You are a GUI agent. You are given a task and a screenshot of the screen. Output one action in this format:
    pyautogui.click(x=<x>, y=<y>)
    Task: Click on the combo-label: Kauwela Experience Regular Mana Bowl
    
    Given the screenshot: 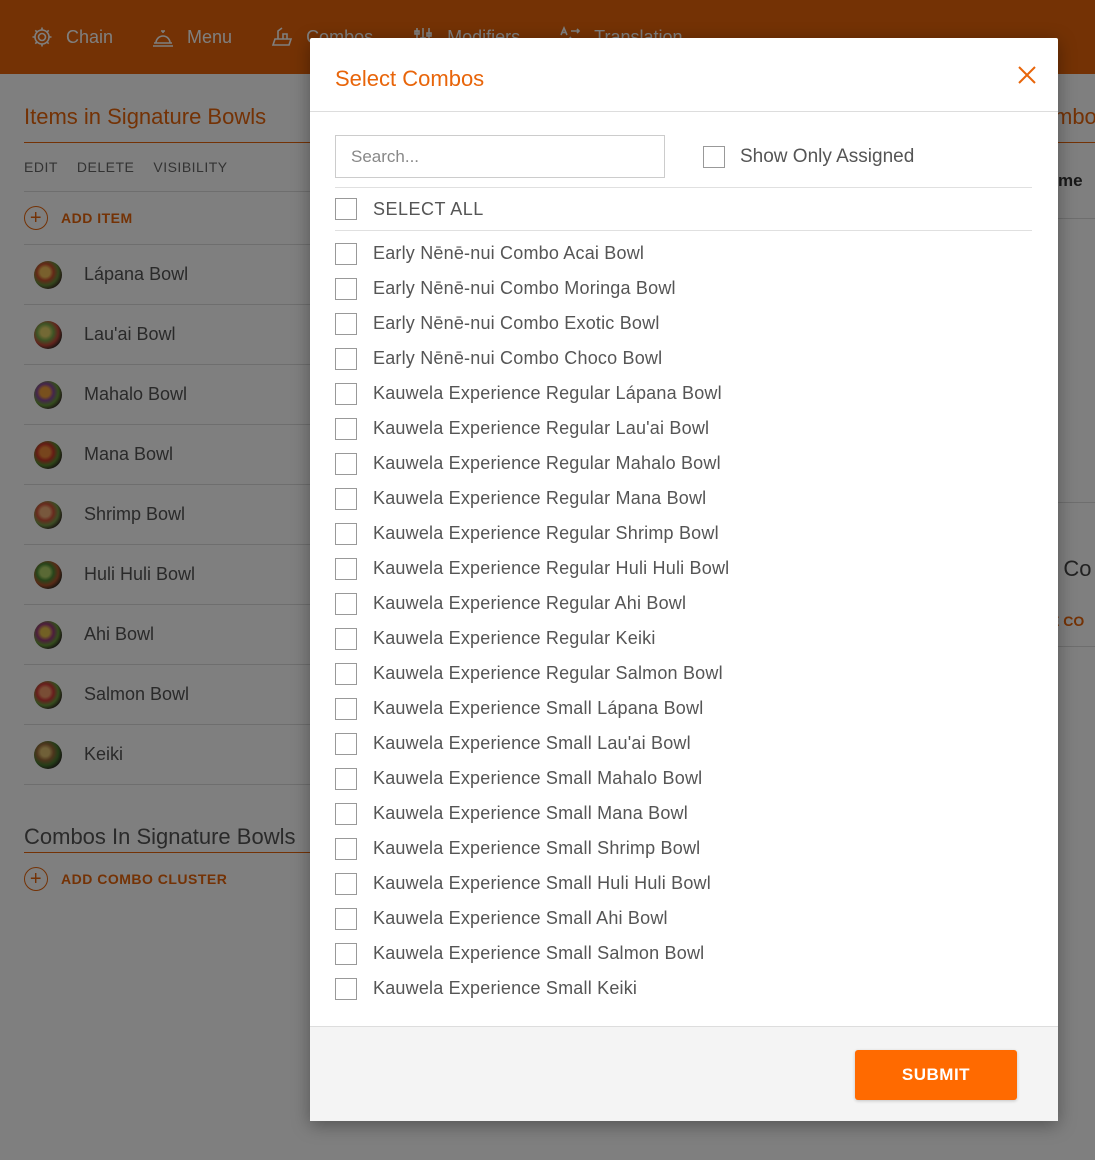 What is the action you would take?
    pyautogui.click(x=540, y=498)
    